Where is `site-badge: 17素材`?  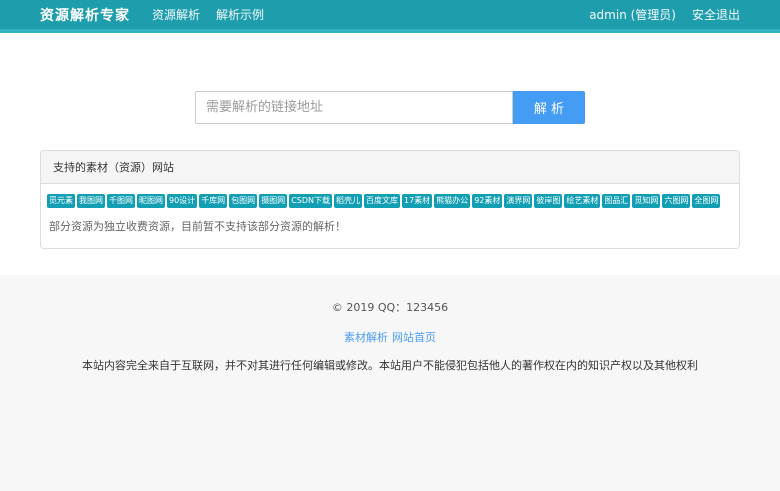
site-badge: 17素材 is located at coordinates (417, 201).